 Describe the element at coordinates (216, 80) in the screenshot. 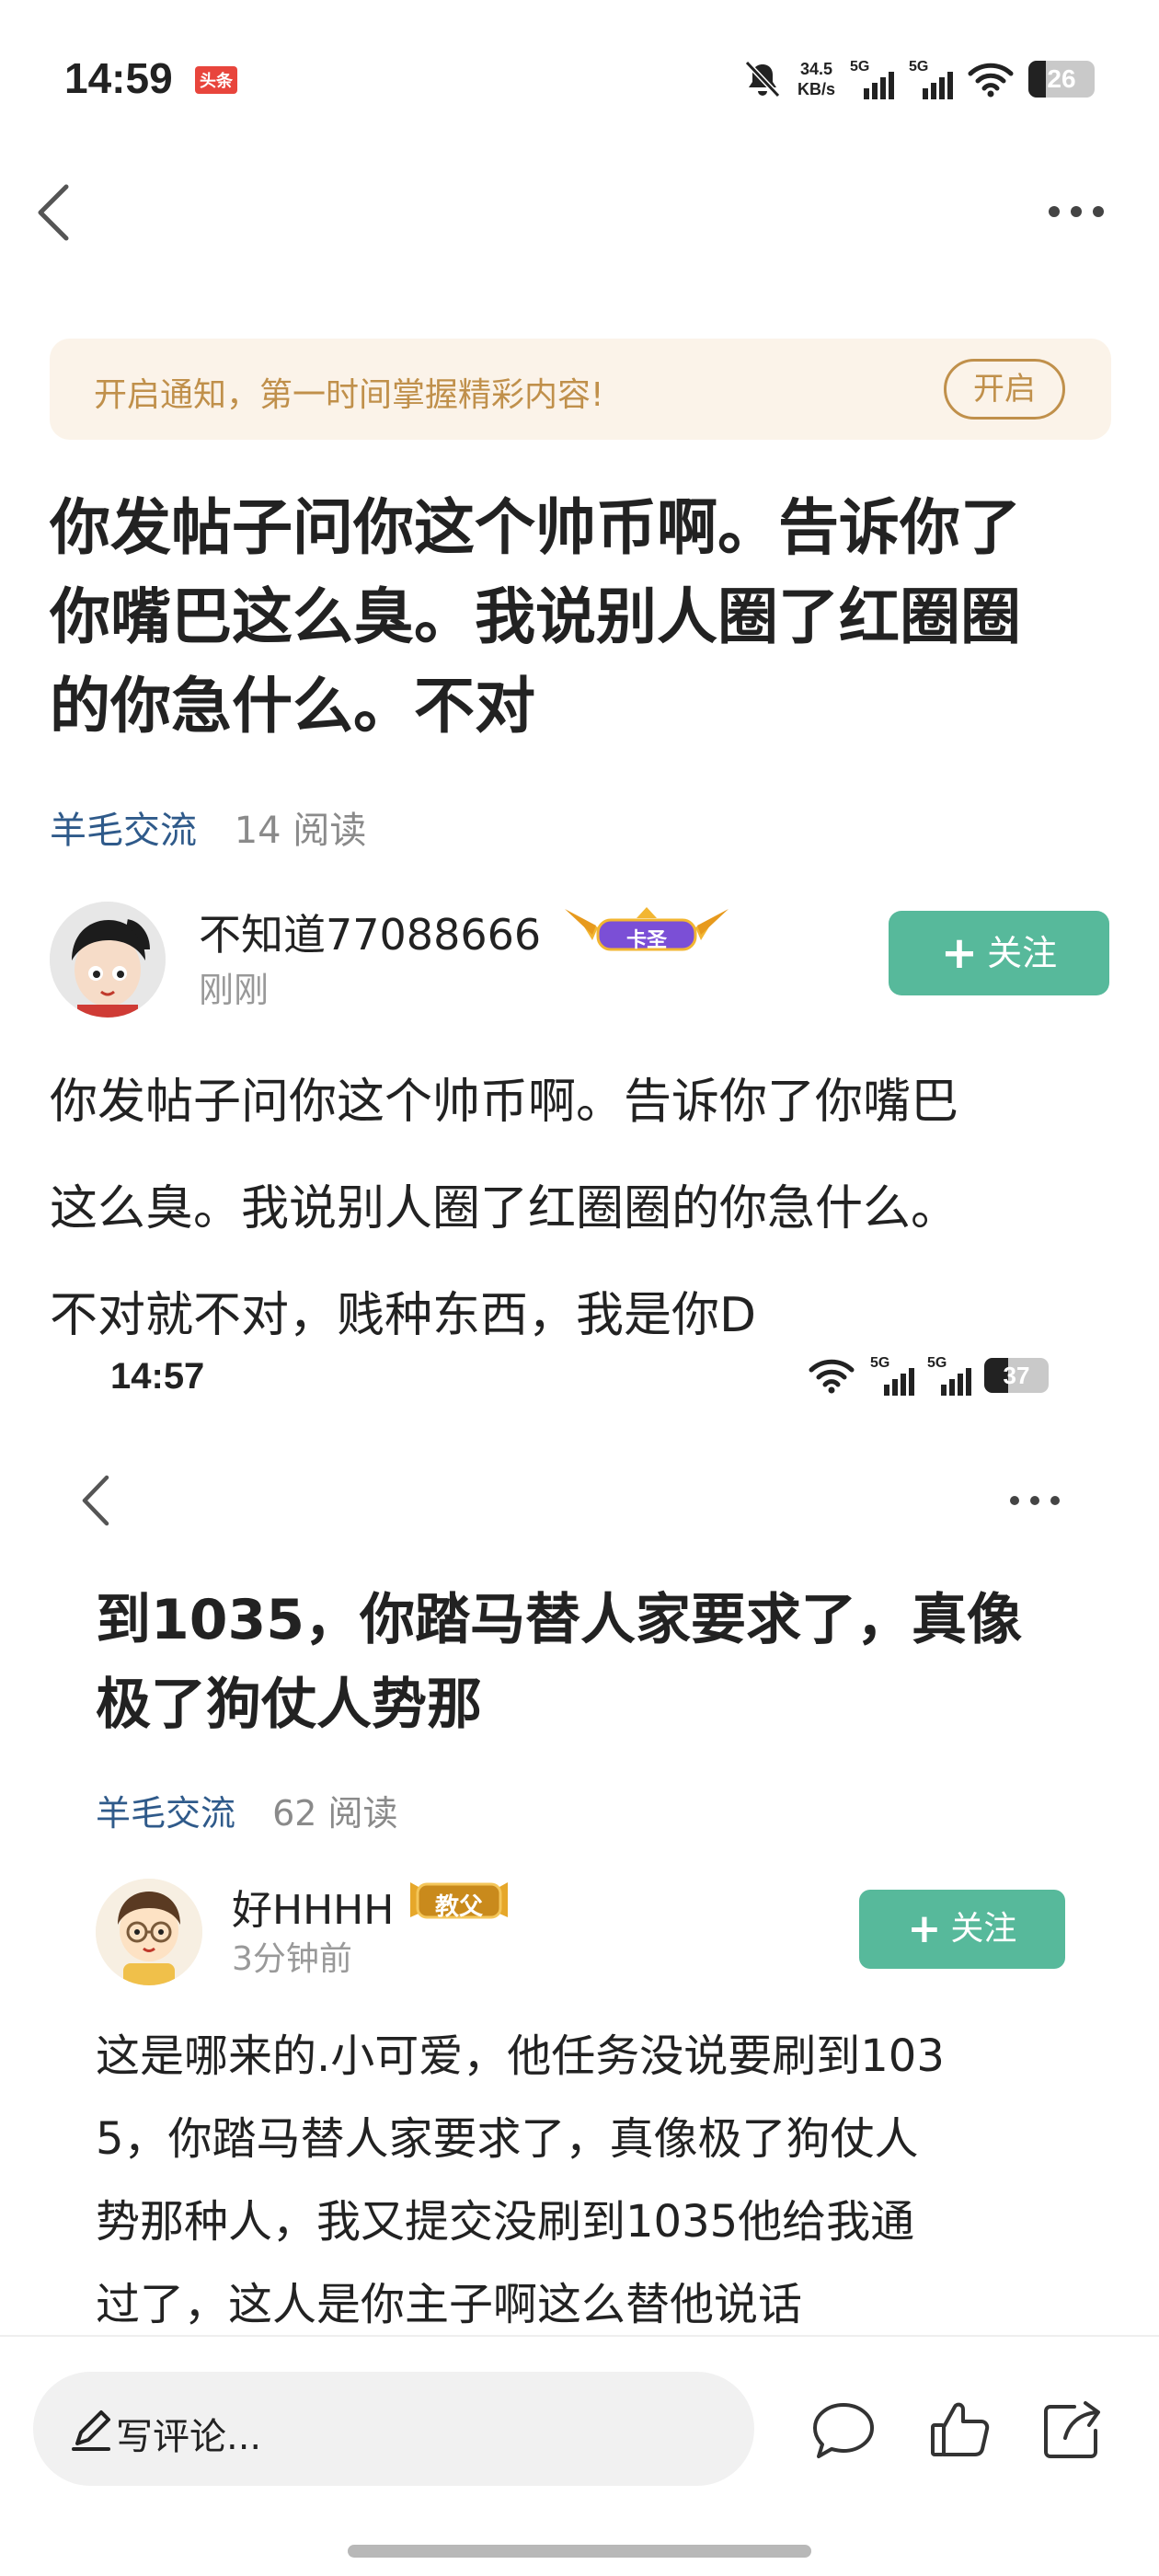

I see `app-badge: 头条` at that location.